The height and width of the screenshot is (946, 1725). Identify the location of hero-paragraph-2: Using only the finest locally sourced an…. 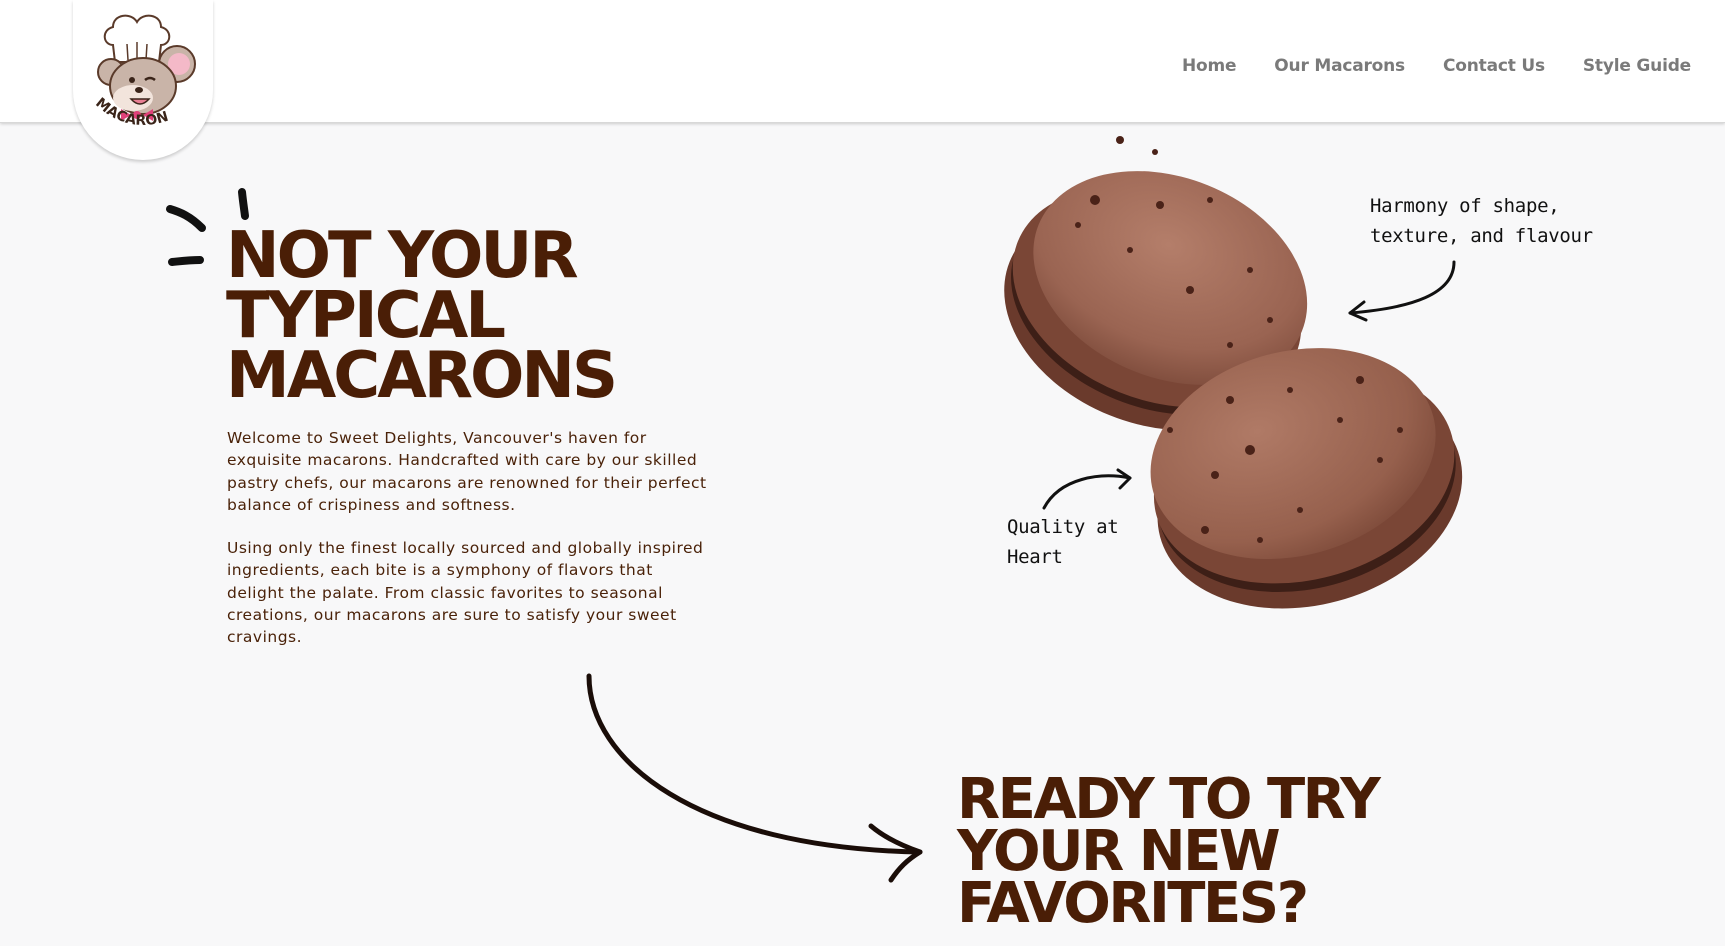
(465, 593).